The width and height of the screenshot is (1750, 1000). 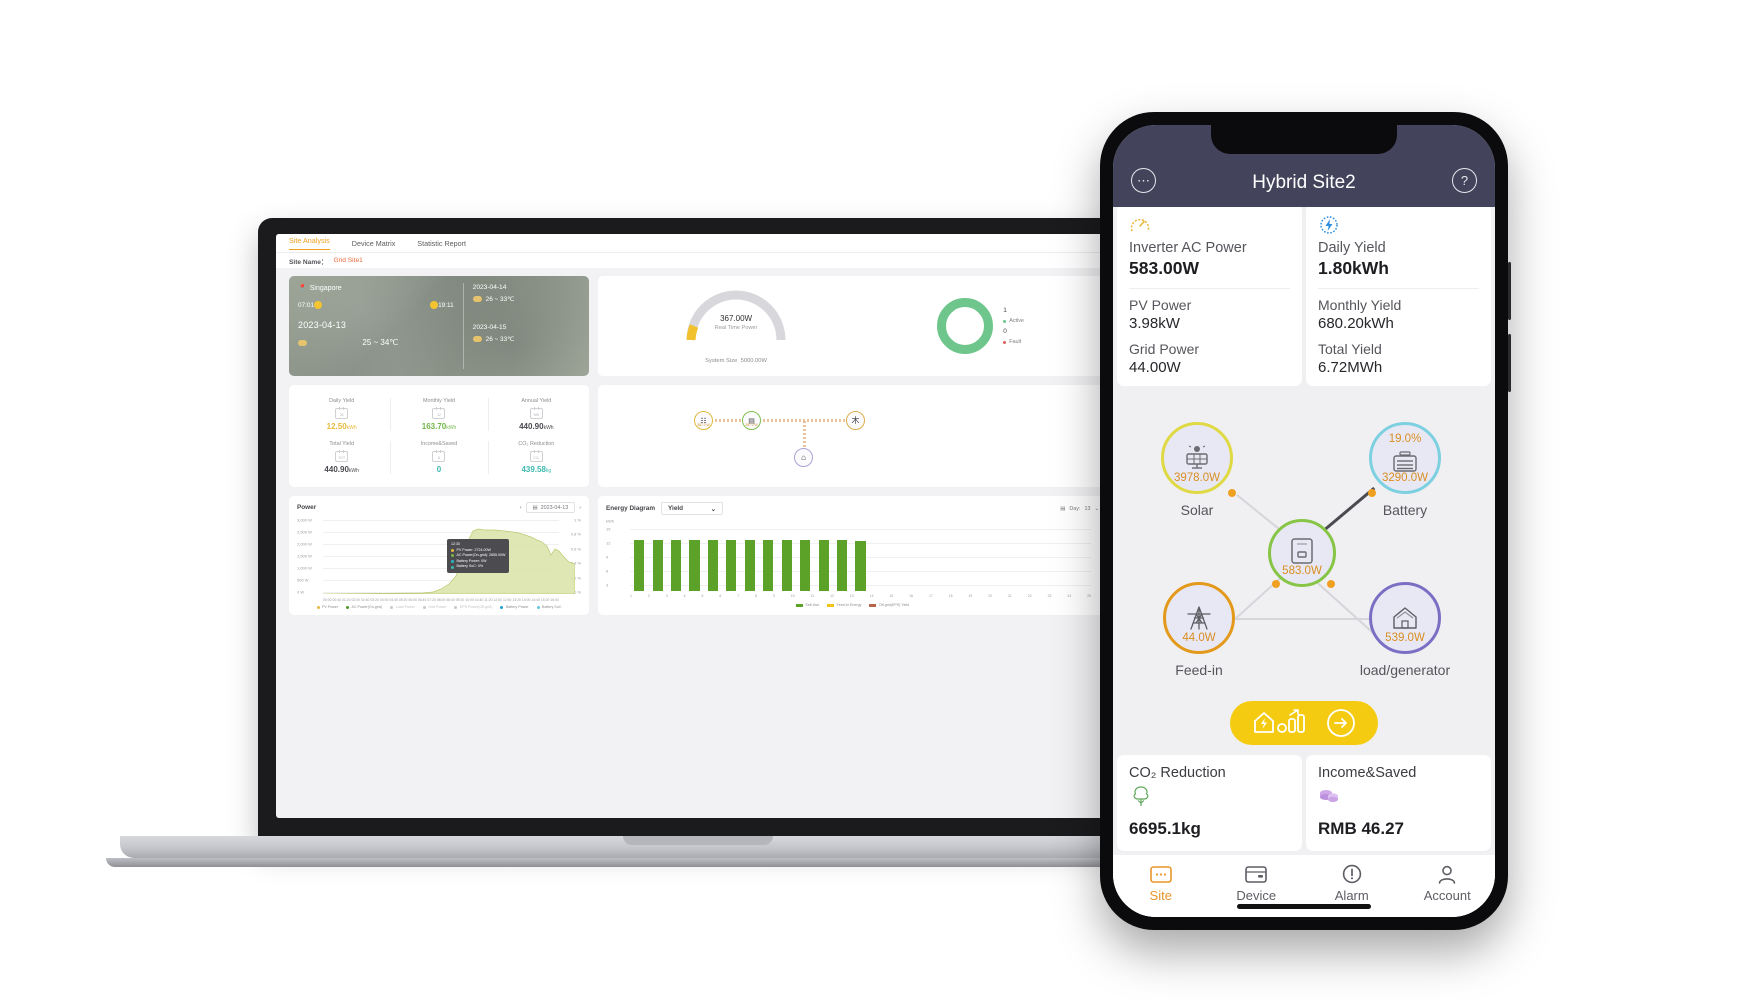 What do you see at coordinates (341, 414) in the screenshot?
I see `stat-daily-yield: Daily Yield 30 12.50kWh` at bounding box center [341, 414].